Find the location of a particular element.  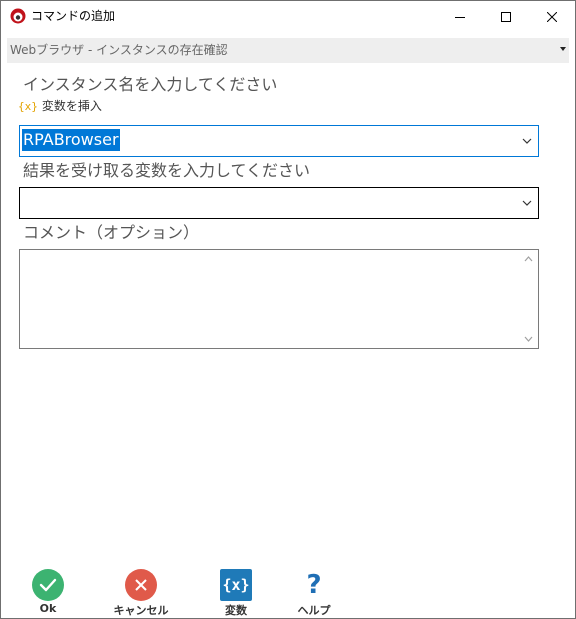

close-button is located at coordinates (552, 16).